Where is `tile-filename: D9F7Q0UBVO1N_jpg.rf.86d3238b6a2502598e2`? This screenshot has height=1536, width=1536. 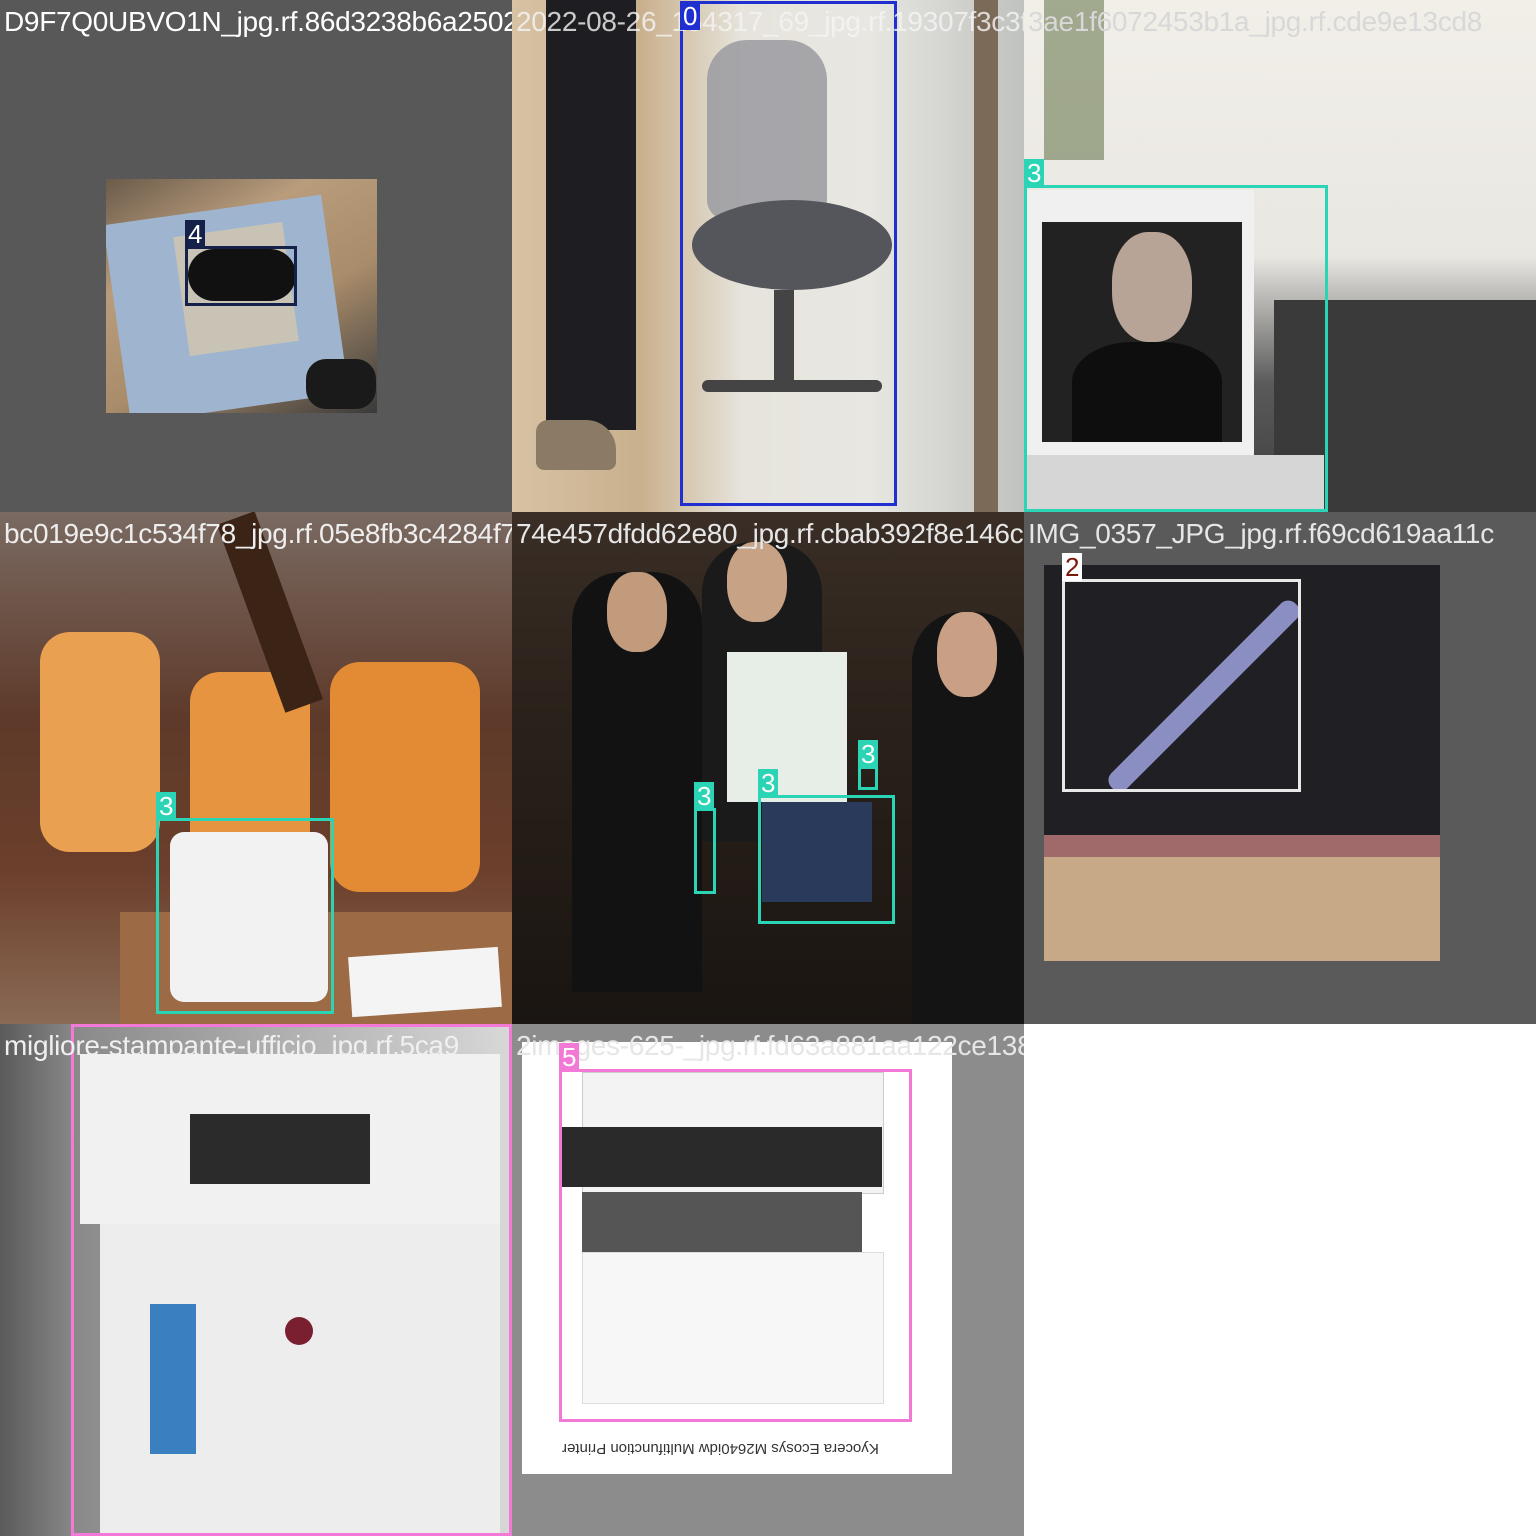
tile-filename: D9F7Q0UBVO1N_jpg.rf.86d3238b6a2502598e2 is located at coordinates (258, 21).